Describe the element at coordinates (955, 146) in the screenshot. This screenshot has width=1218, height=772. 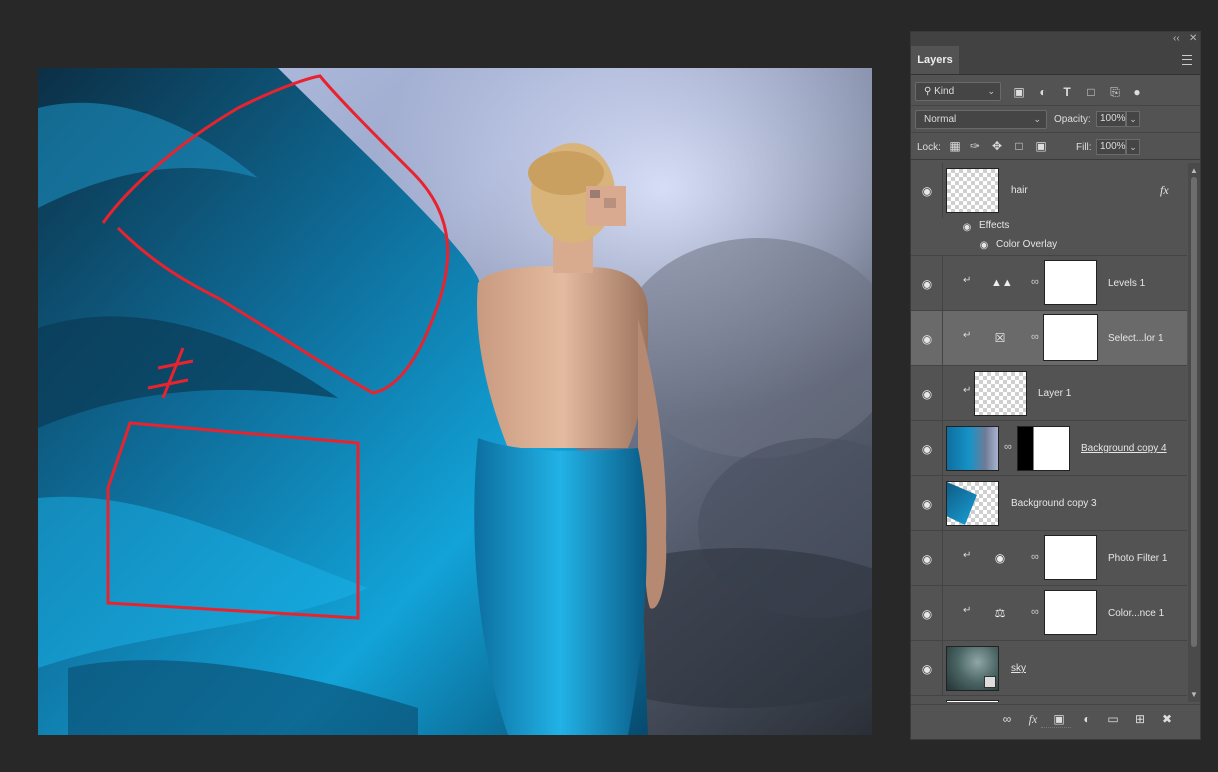
I see `lock-transparent-icon: ▦` at that location.